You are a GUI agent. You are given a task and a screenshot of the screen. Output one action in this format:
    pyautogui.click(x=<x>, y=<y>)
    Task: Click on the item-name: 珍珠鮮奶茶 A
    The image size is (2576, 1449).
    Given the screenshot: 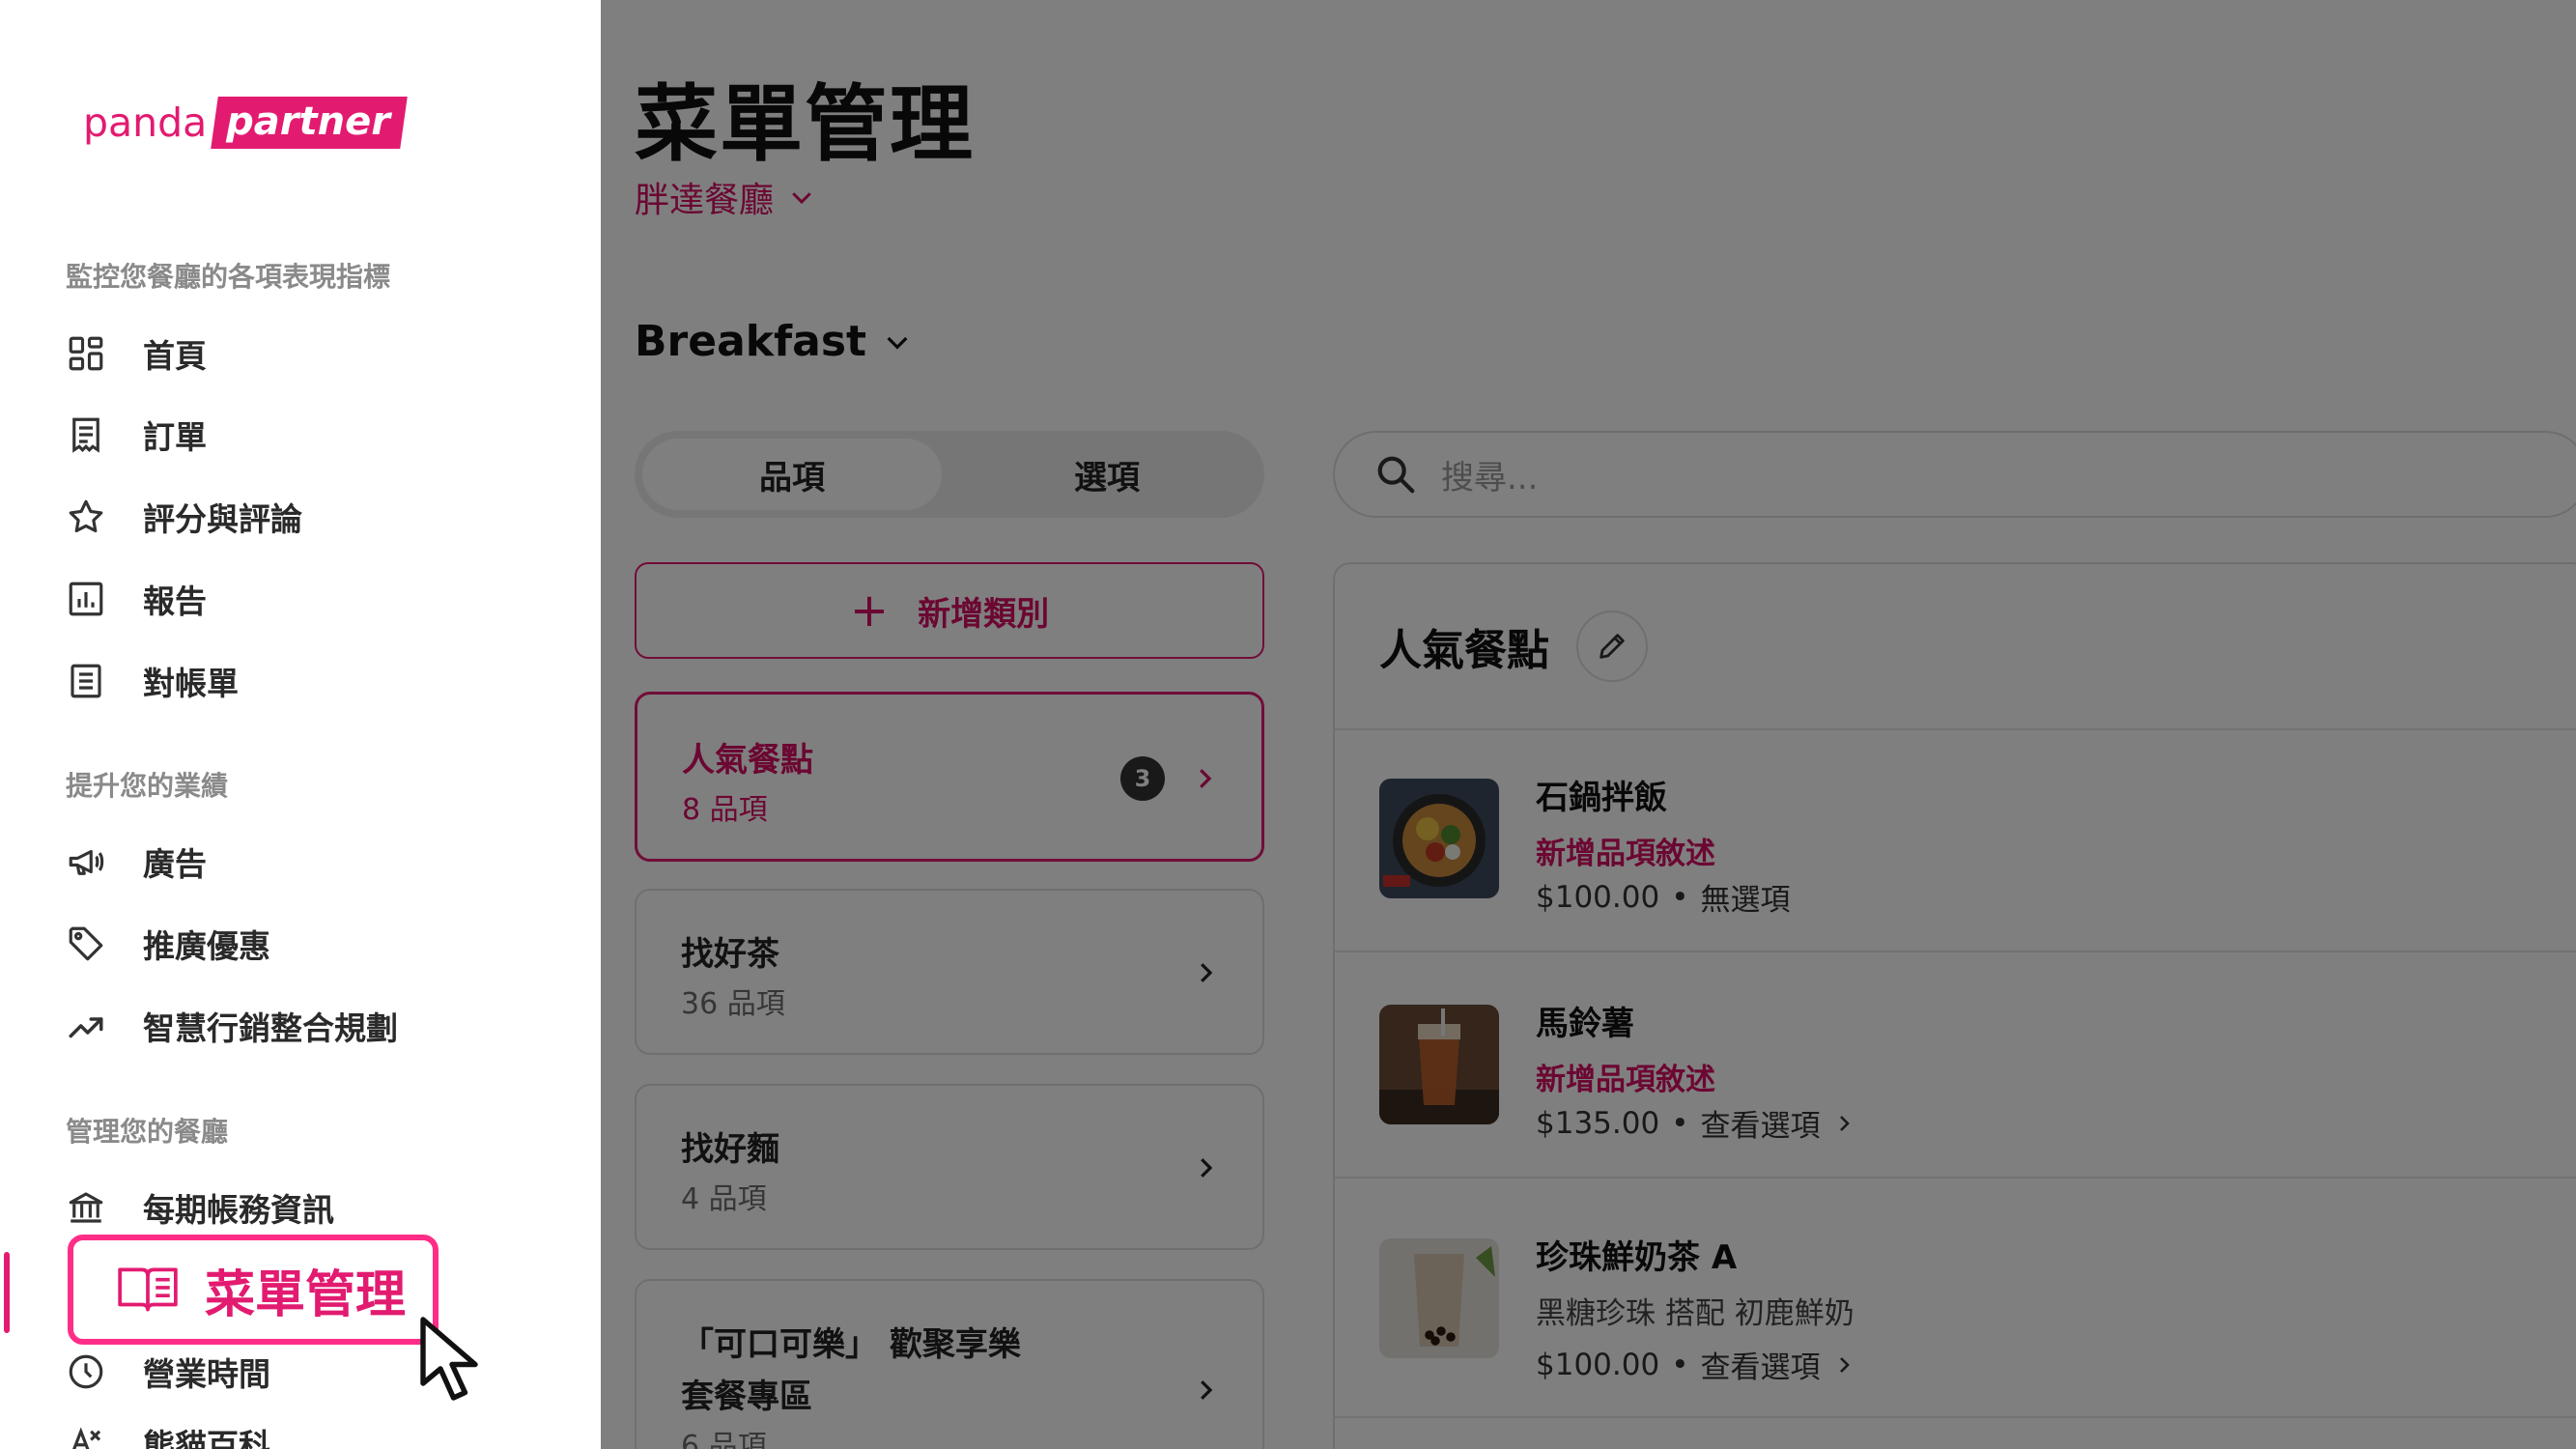 What is the action you would take?
    pyautogui.click(x=1637, y=1257)
    